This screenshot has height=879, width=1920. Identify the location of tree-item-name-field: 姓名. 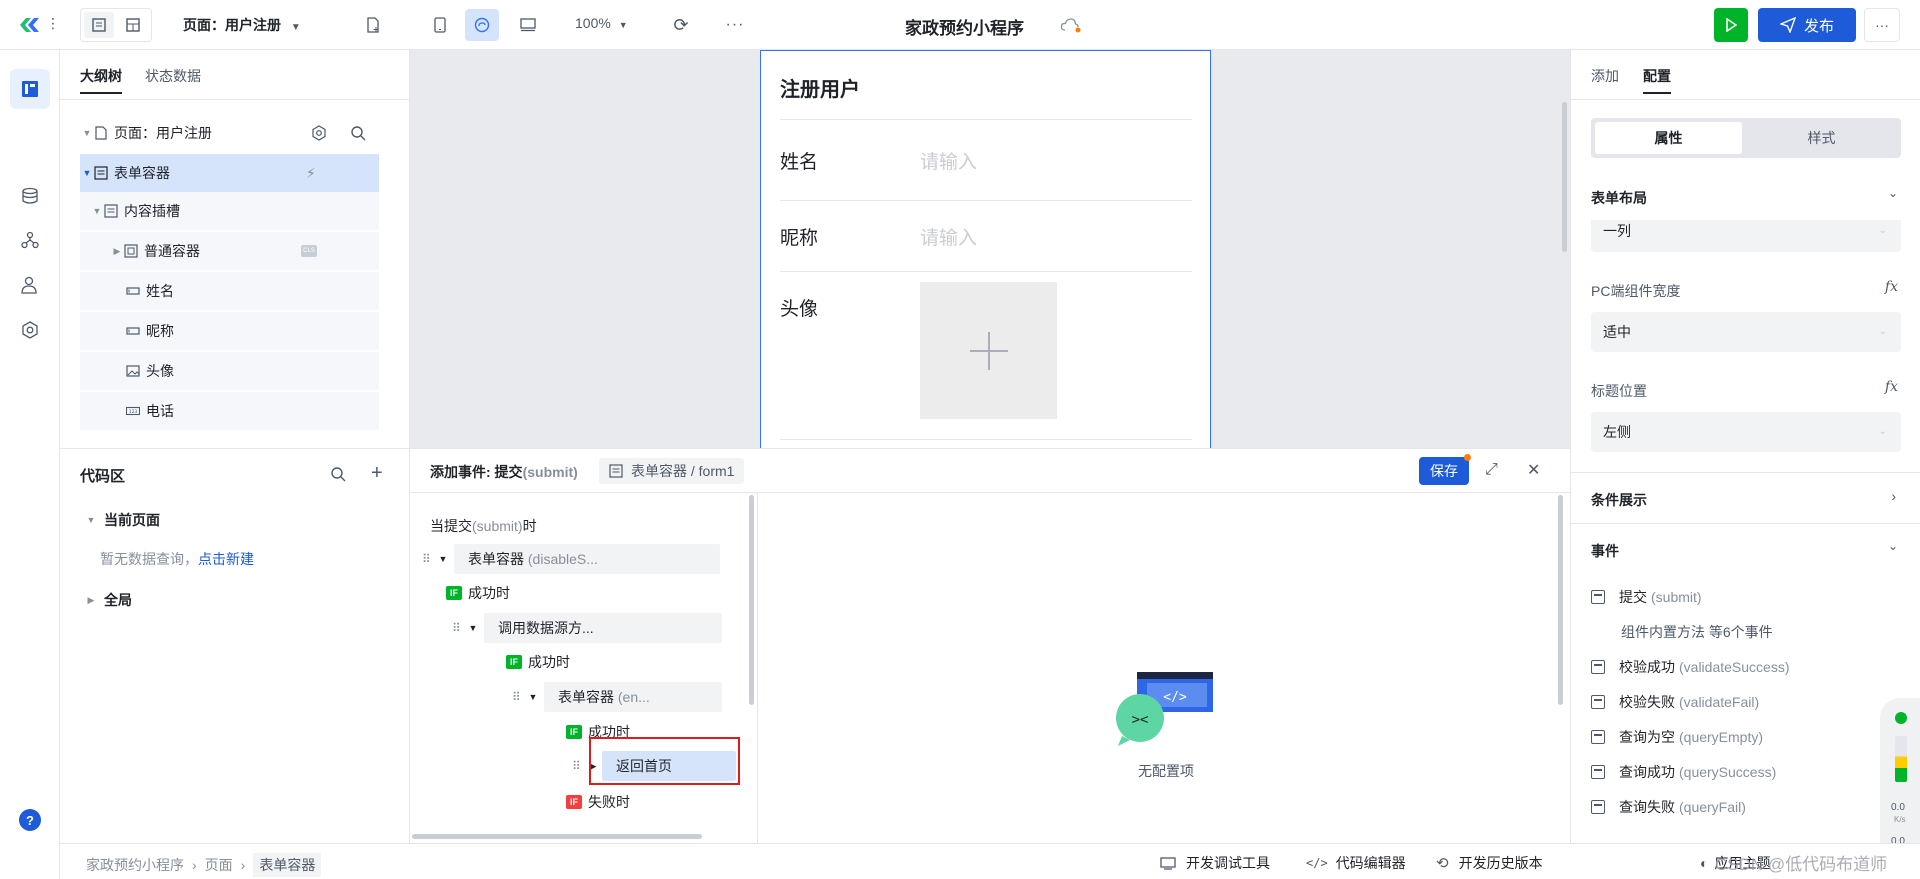
(229, 291).